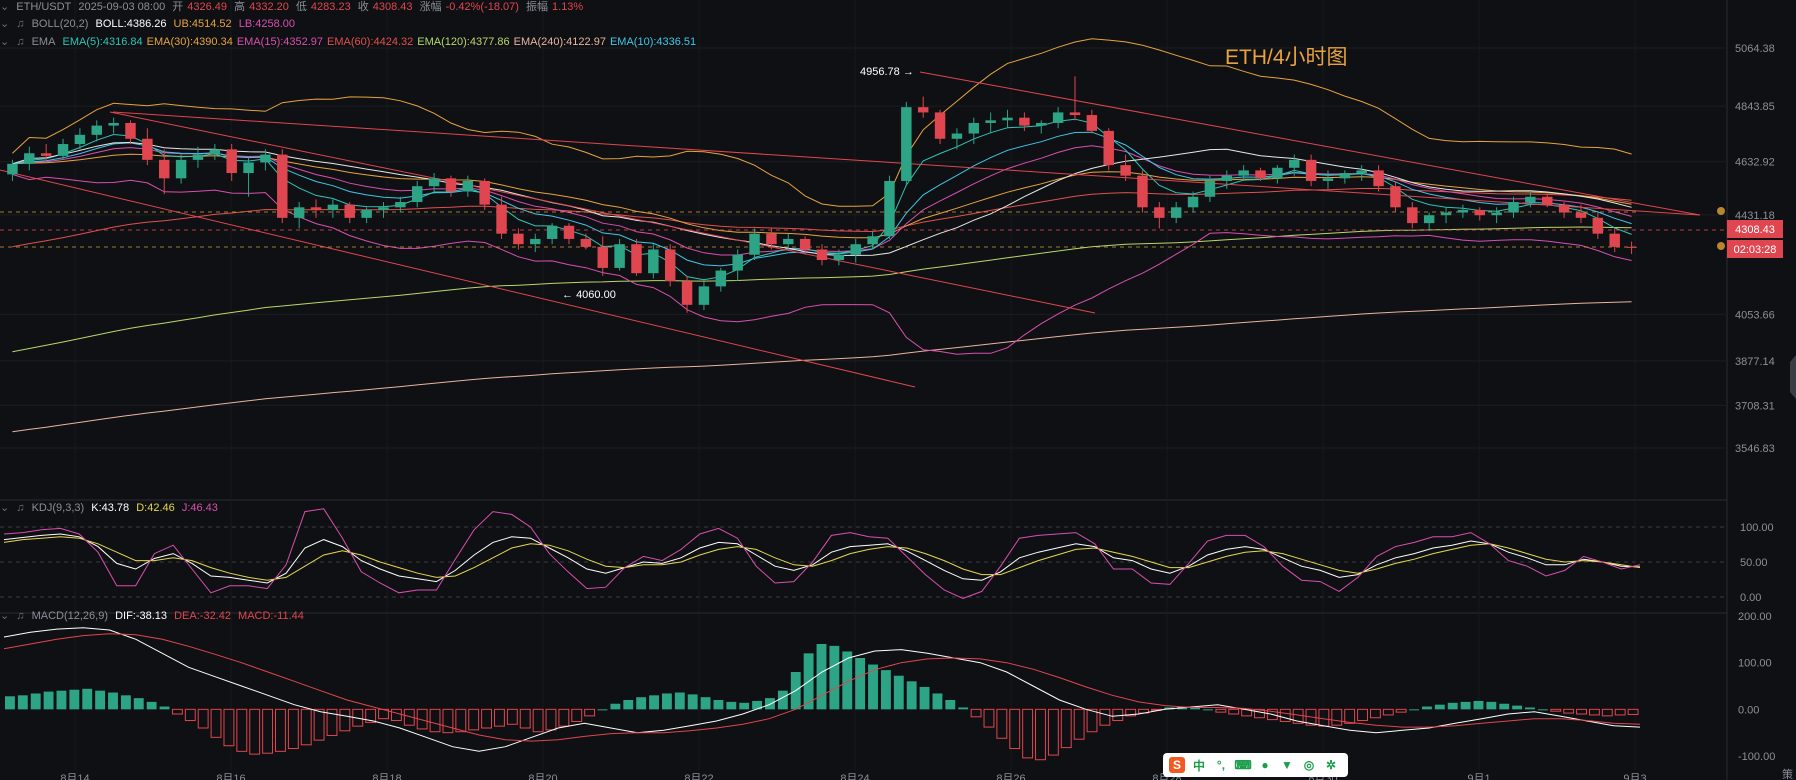 This screenshot has width=1796, height=780. Describe the element at coordinates (1255, 765) in the screenshot. I see `ime-toolbar: S 中 °, ⌨ ● ▼ ◎ ✲` at that location.